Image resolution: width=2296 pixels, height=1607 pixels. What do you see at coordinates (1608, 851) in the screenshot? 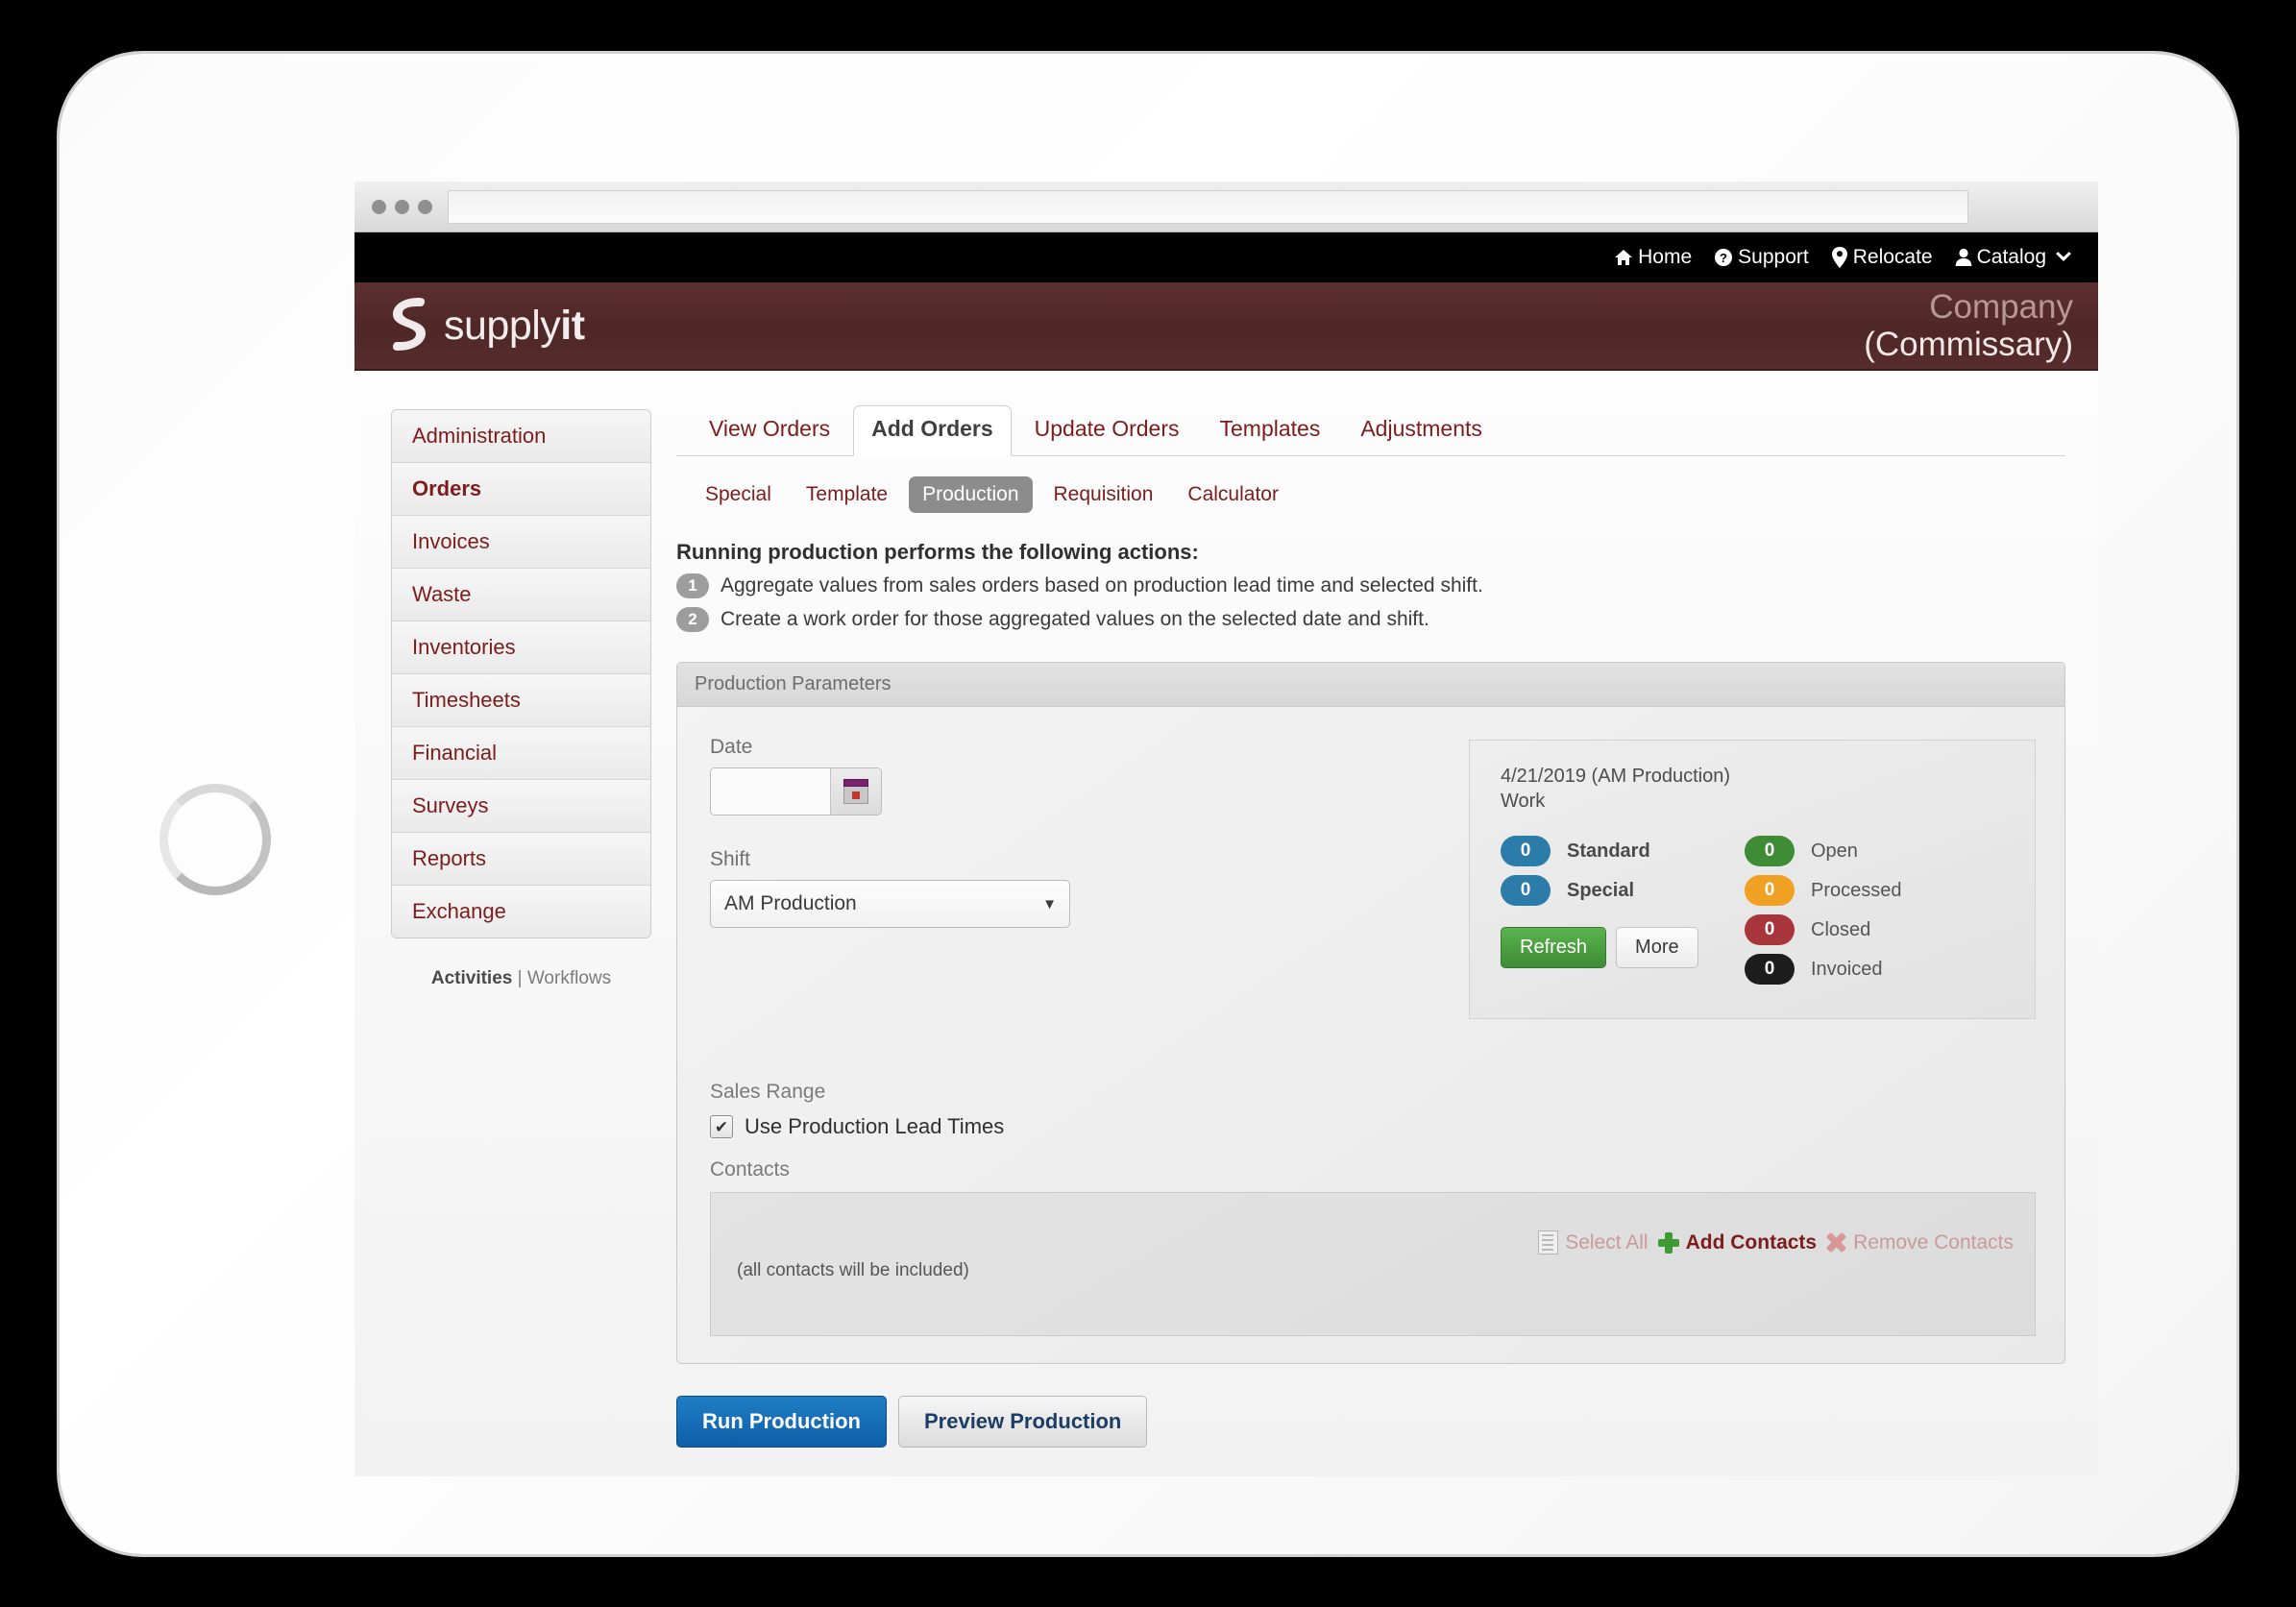
I see `stat-standard-label: Standard` at bounding box center [1608, 851].